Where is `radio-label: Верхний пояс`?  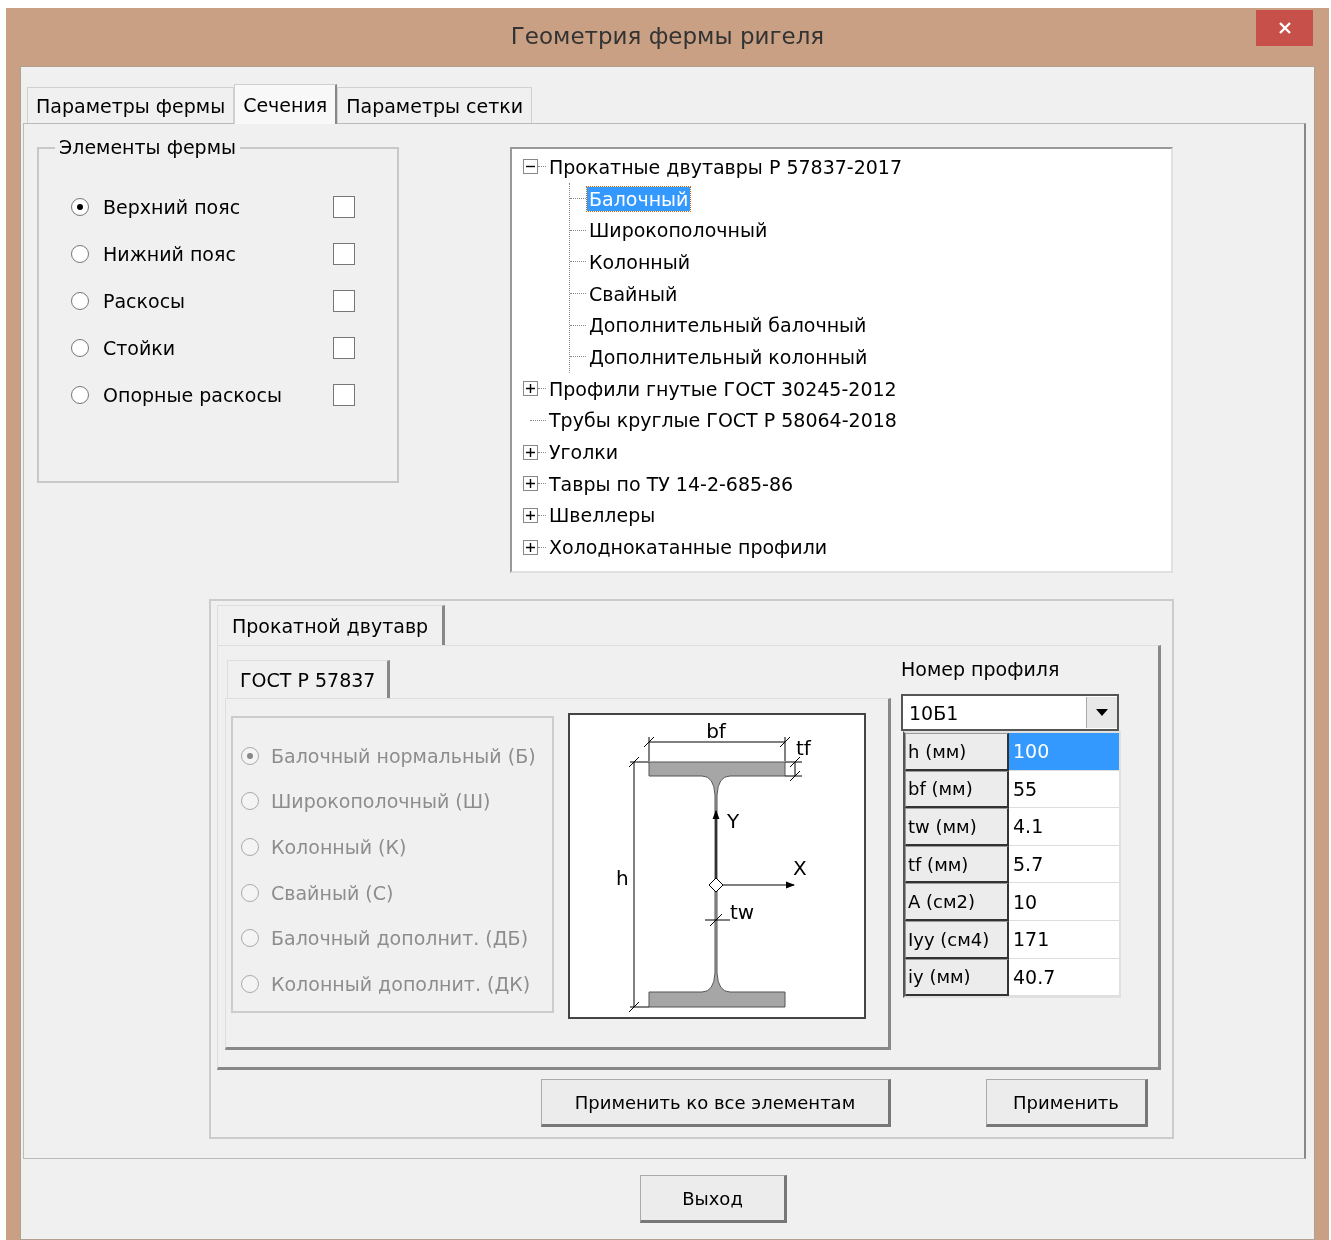
radio-label: Верхний пояс is located at coordinates (172, 206).